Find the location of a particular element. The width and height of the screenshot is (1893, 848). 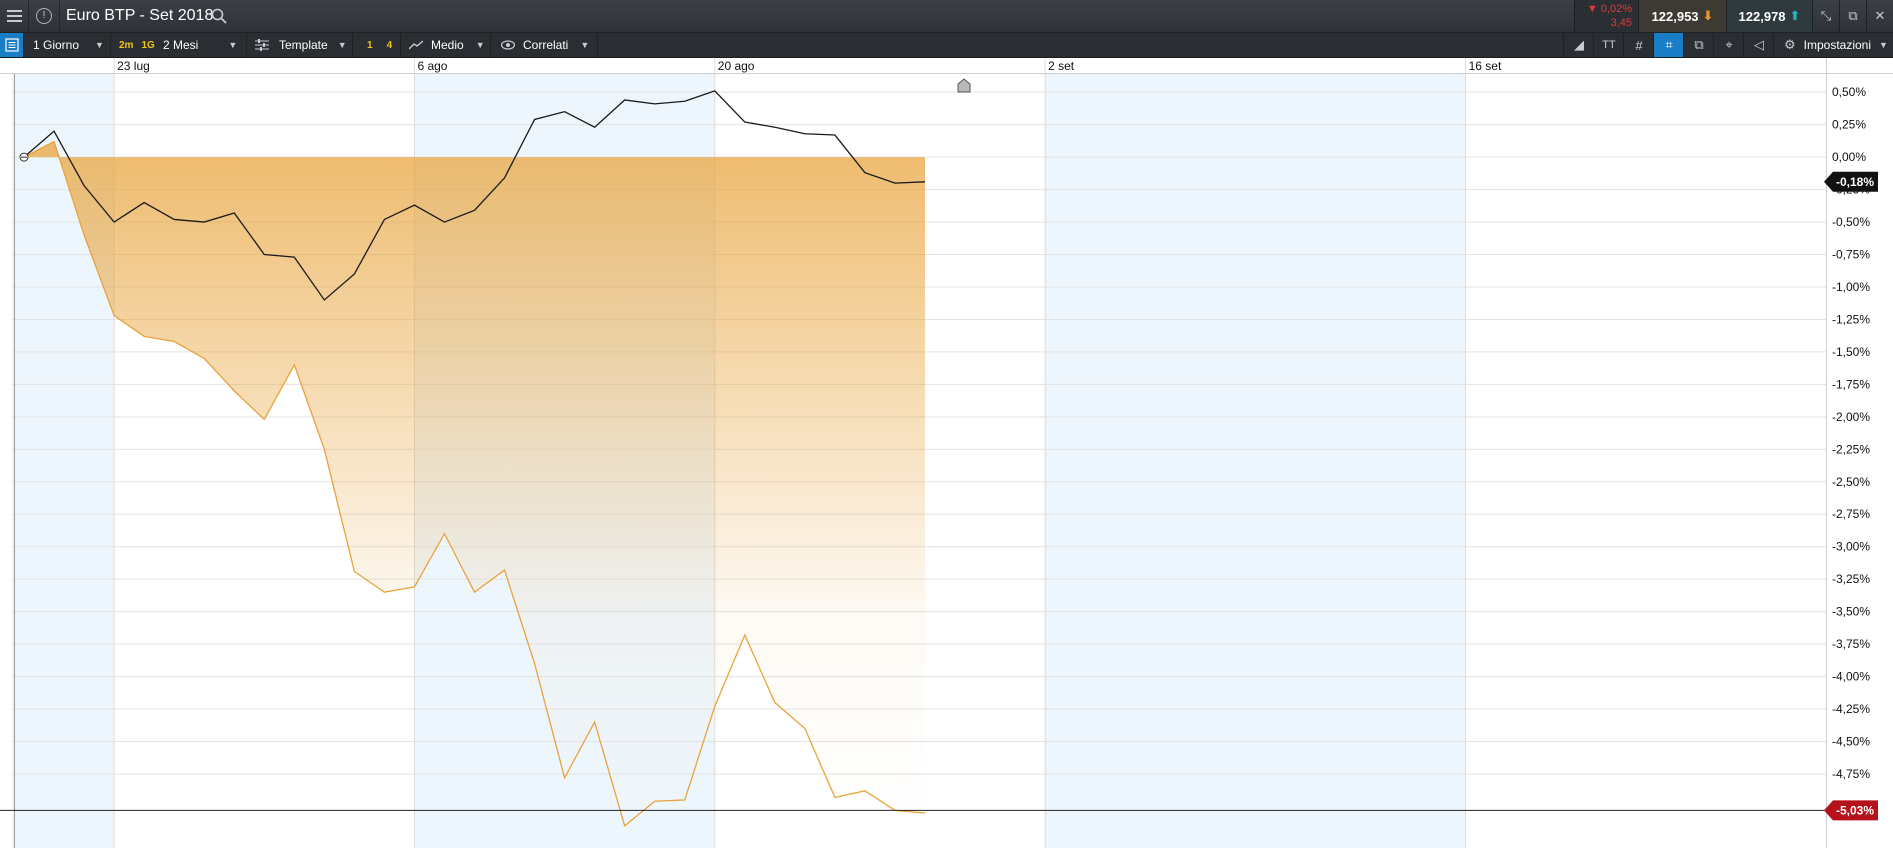

bid-price: 122,953 is located at coordinates (1675, 16).